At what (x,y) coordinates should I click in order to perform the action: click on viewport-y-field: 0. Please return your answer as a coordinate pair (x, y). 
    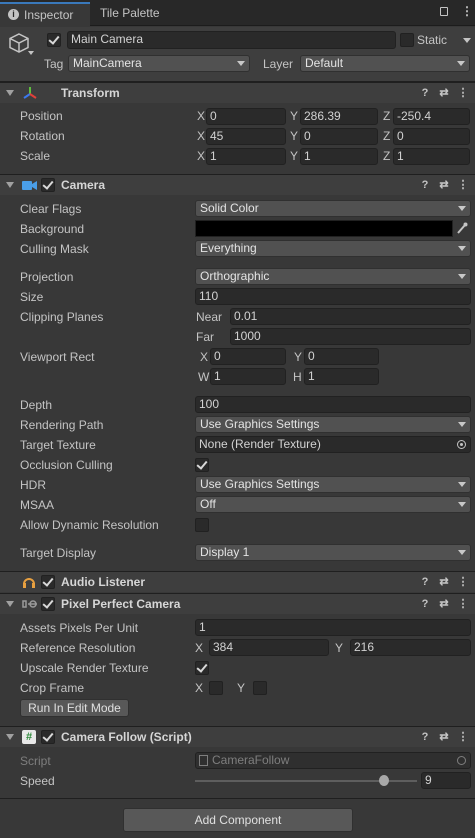
    Looking at the image, I should click on (341, 356).